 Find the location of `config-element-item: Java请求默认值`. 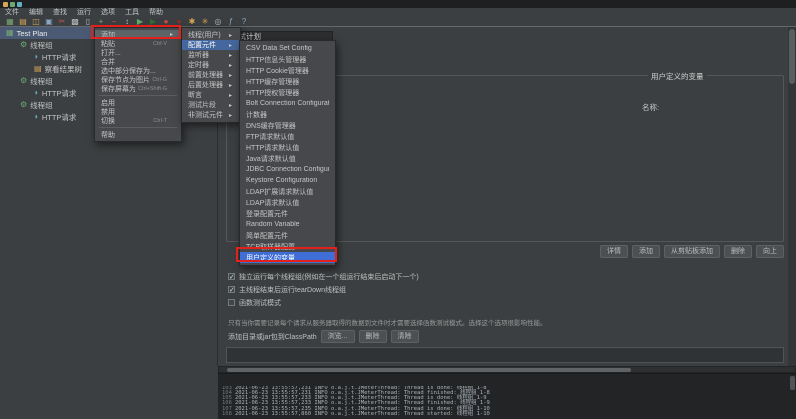

config-element-item: Java请求默认值 is located at coordinates (287, 158).